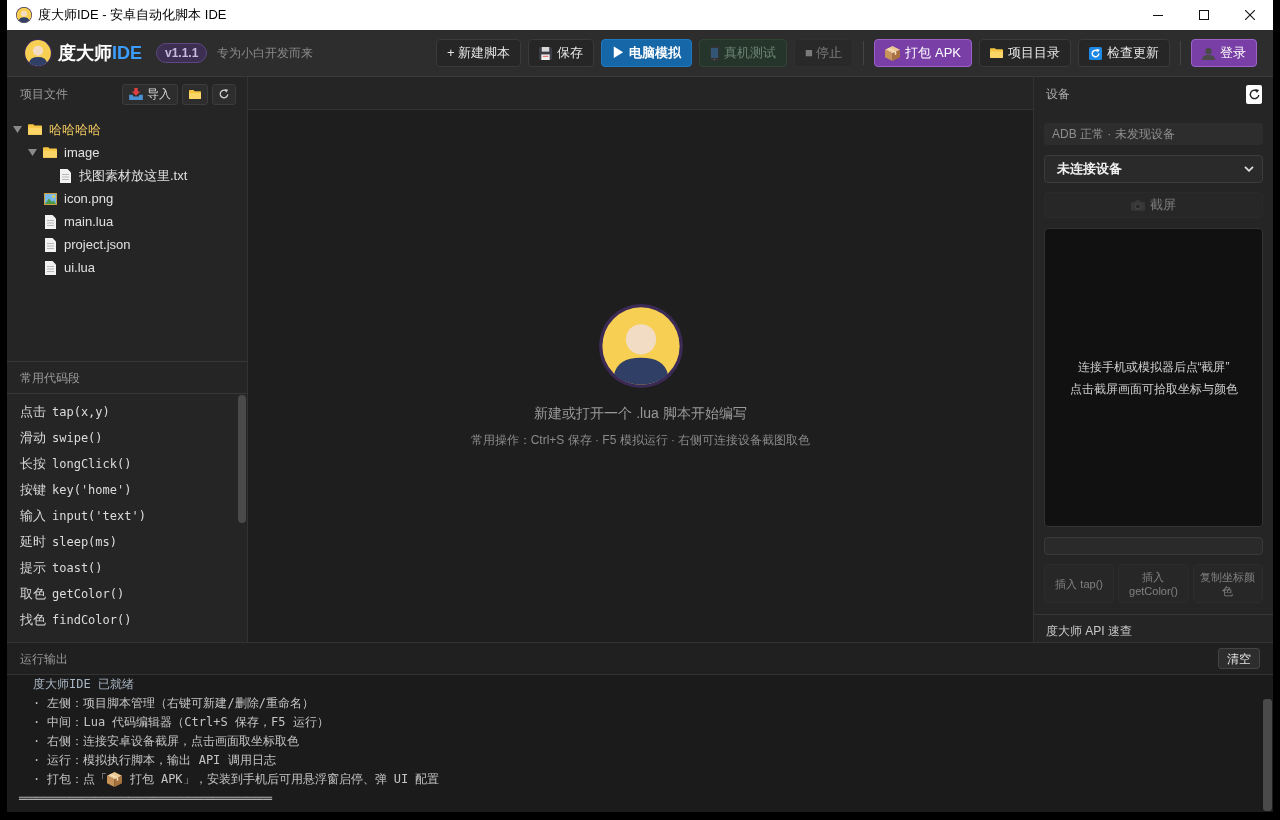  I want to click on preview-hint: 点击截屏画面可拾取坐标与颜色, so click(1153, 389).